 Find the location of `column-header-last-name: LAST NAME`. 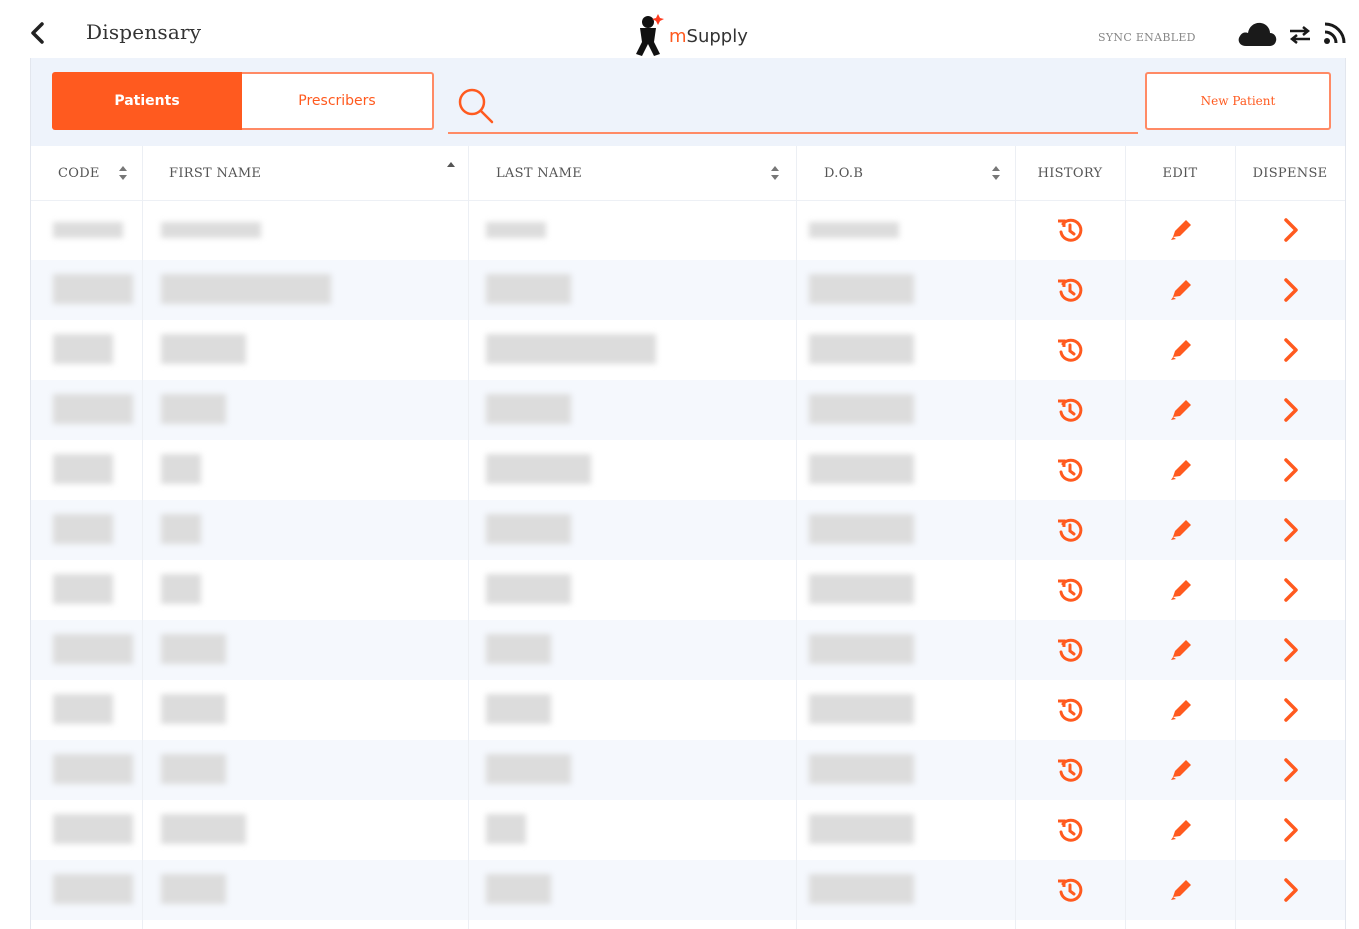

column-header-last-name: LAST NAME is located at coordinates (632, 173).